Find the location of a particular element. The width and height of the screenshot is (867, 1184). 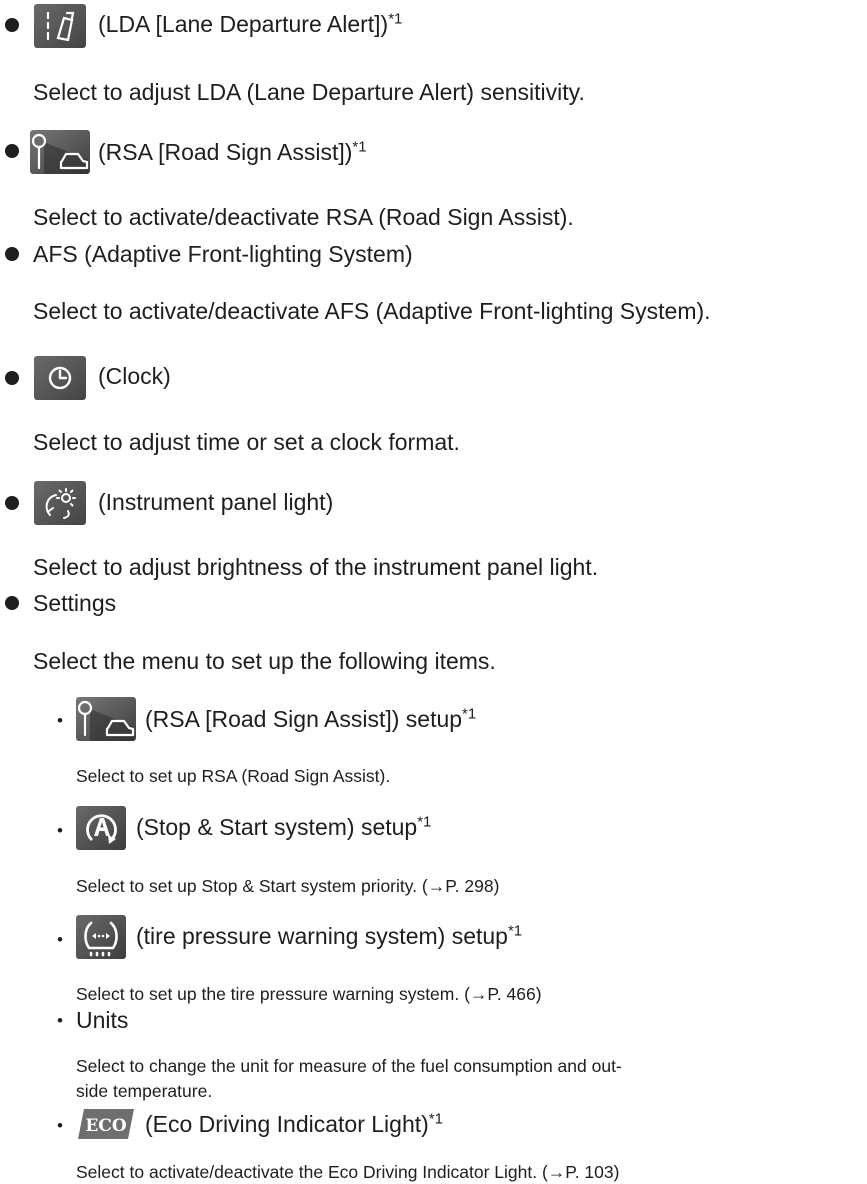

eco-icon-text: ECO is located at coordinates (105, 1126).